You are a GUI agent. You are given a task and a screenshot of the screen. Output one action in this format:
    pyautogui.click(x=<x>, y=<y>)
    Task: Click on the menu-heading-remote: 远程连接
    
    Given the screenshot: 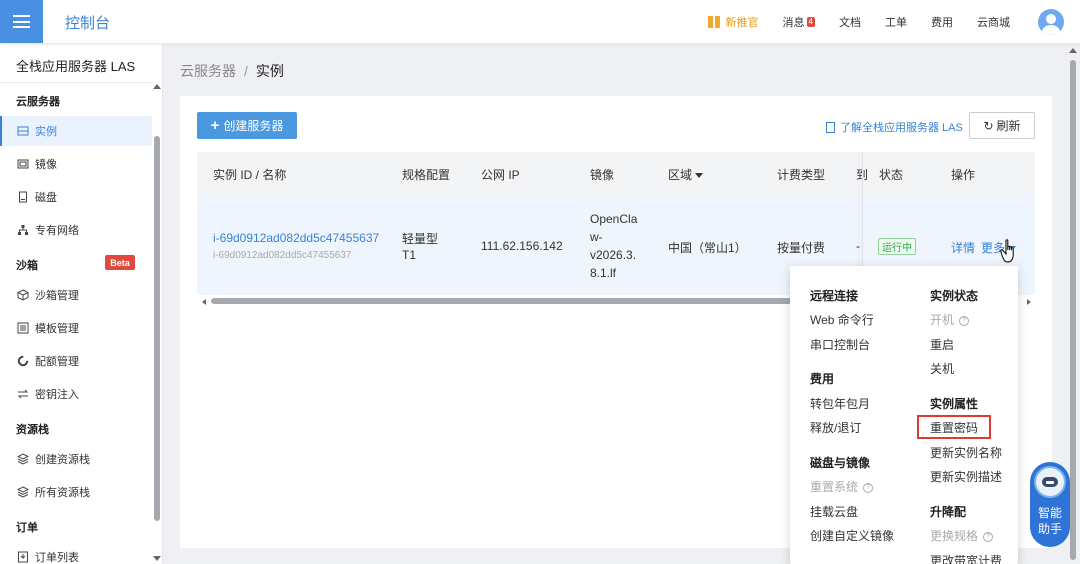 What is the action you would take?
    pyautogui.click(x=834, y=296)
    